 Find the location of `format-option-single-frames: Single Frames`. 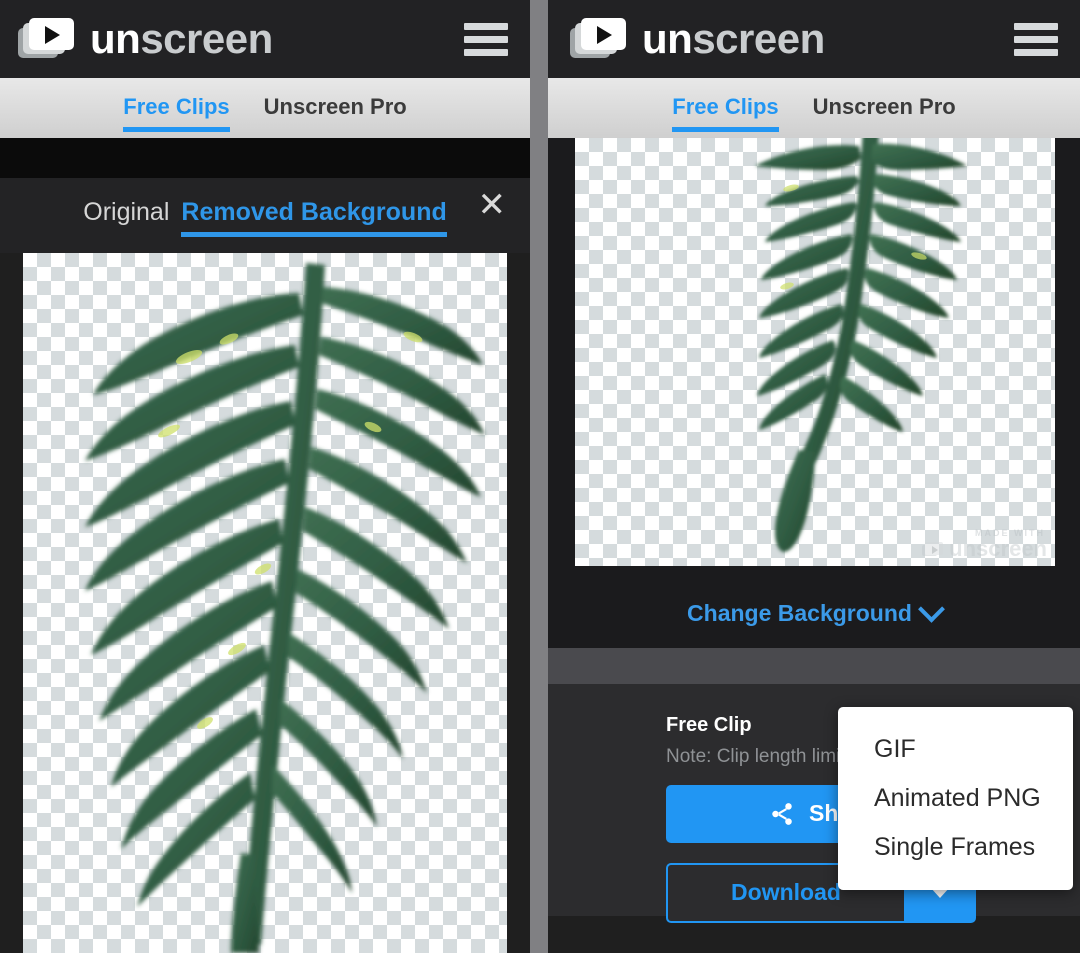

format-option-single-frames: Single Frames is located at coordinates (955, 847).